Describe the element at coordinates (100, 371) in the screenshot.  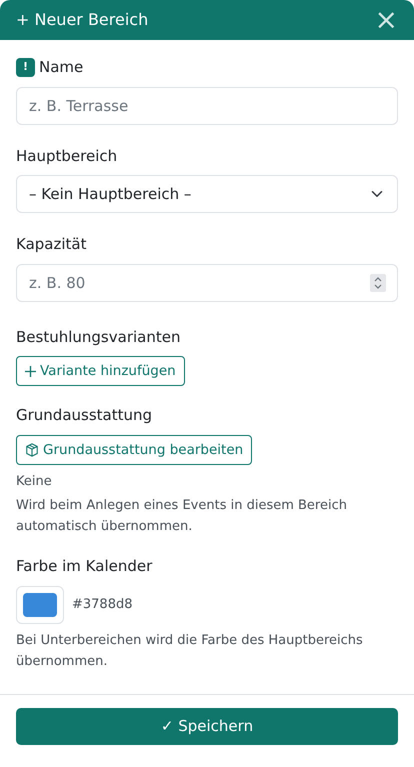
I see `add-variant-button: Variante hinzufügen` at that location.